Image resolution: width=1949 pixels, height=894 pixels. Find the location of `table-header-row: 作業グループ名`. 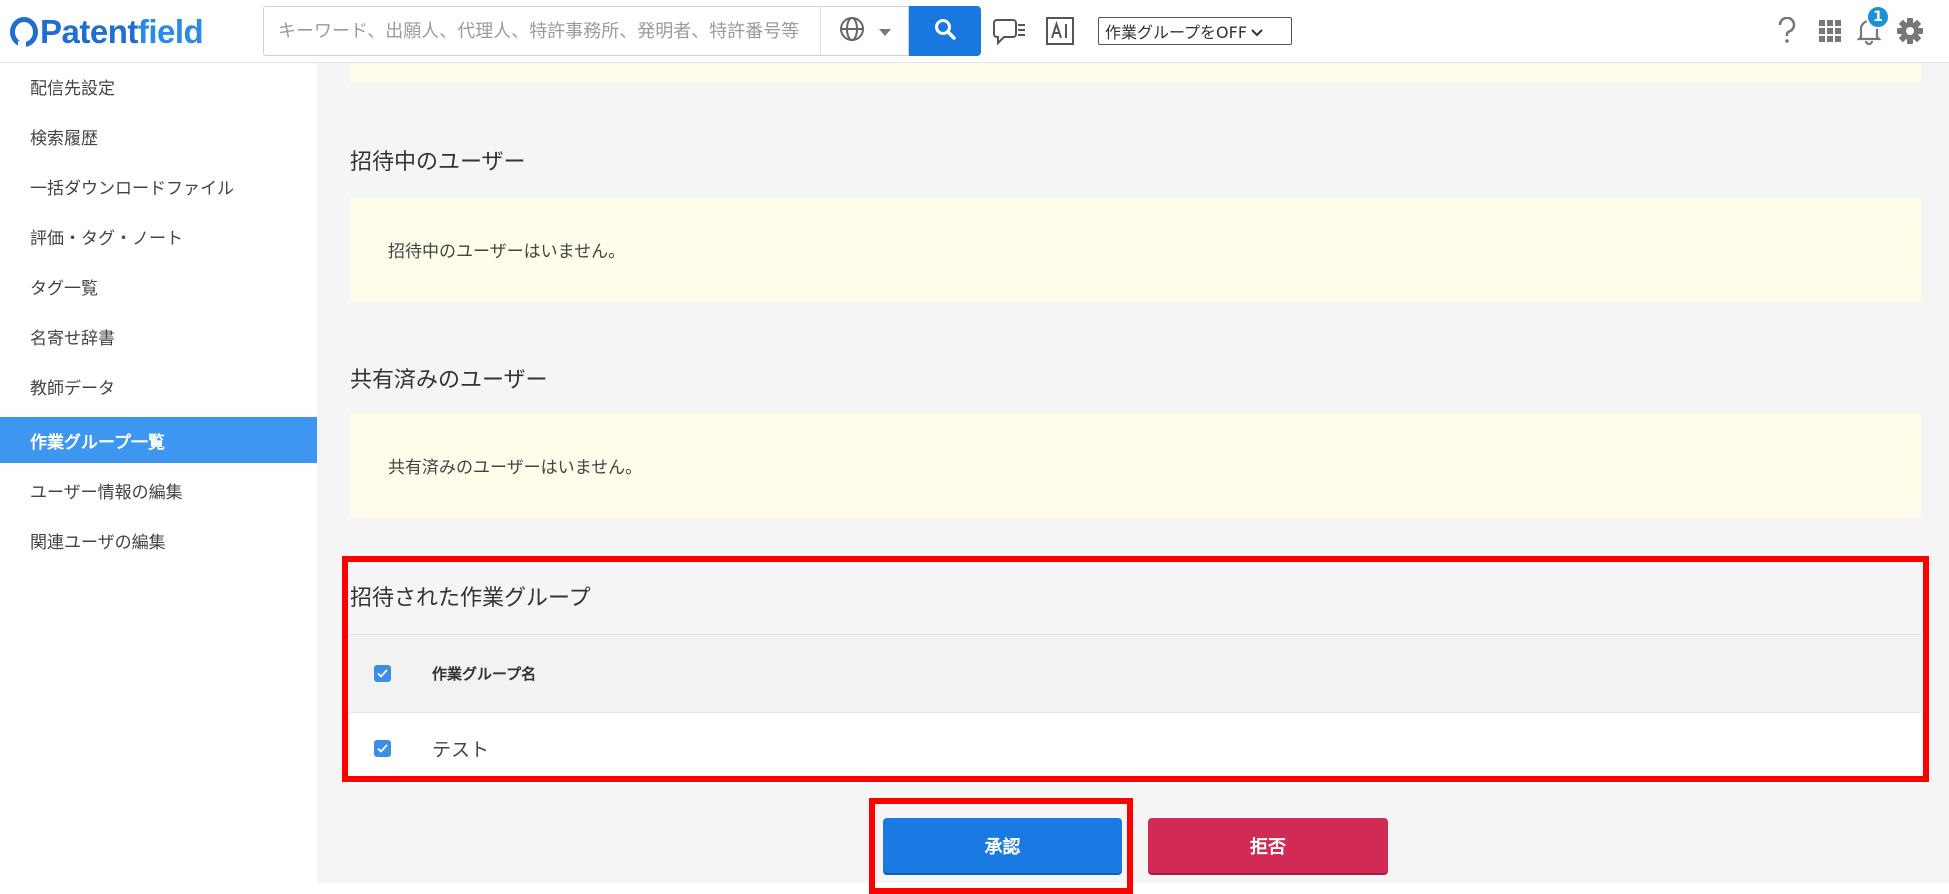

table-header-row: 作業グループ名 is located at coordinates (1135, 673).